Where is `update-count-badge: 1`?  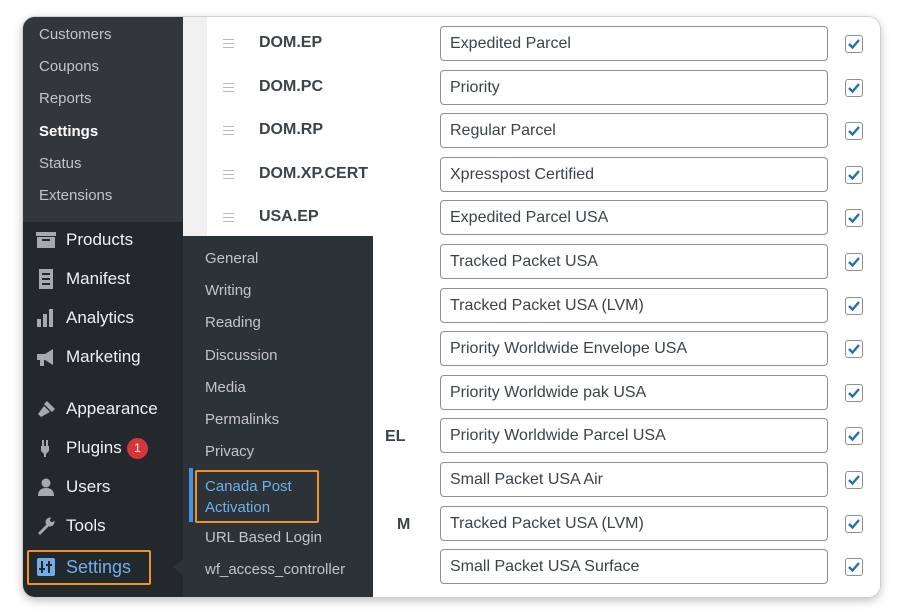
update-count-badge: 1 is located at coordinates (137, 448).